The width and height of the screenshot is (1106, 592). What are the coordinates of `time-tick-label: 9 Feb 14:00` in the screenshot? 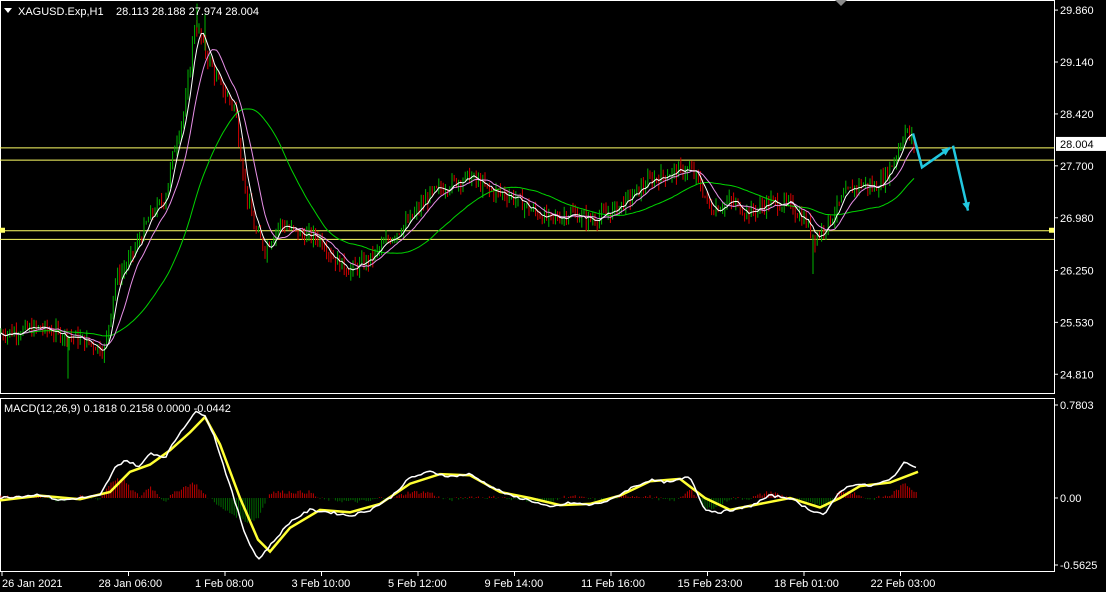 It's located at (514, 584).